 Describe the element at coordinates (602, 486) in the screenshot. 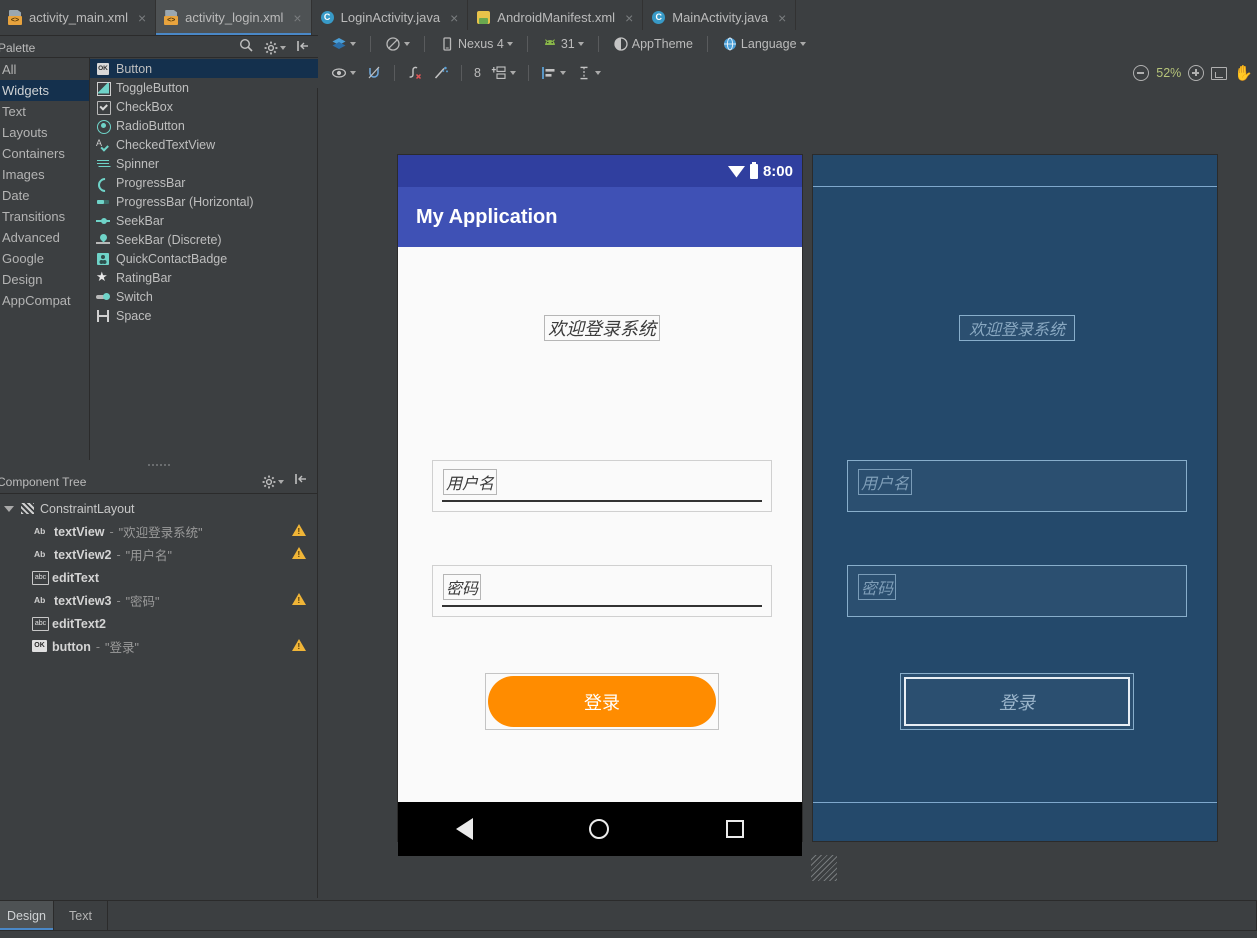

I see `preview-username-edittext: 用户名` at that location.